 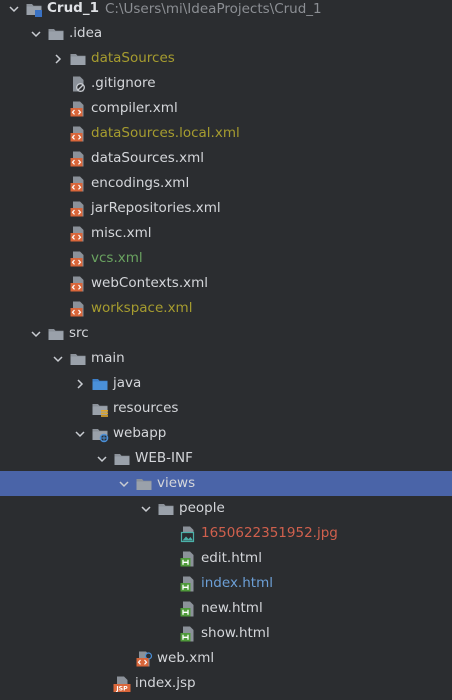 I want to click on tree-node-views: views, so click(x=226, y=483).